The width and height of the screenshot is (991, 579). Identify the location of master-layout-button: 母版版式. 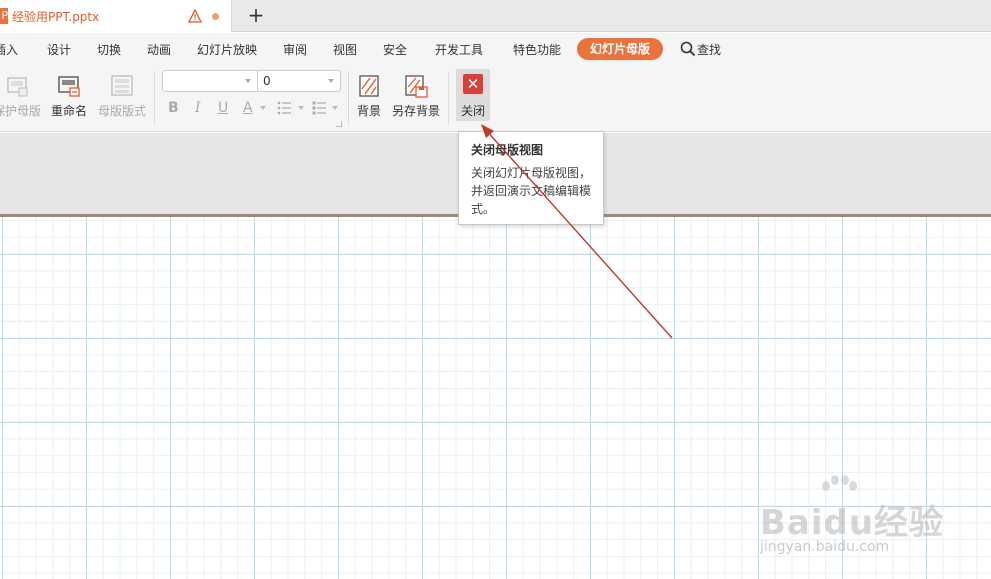
(122, 97).